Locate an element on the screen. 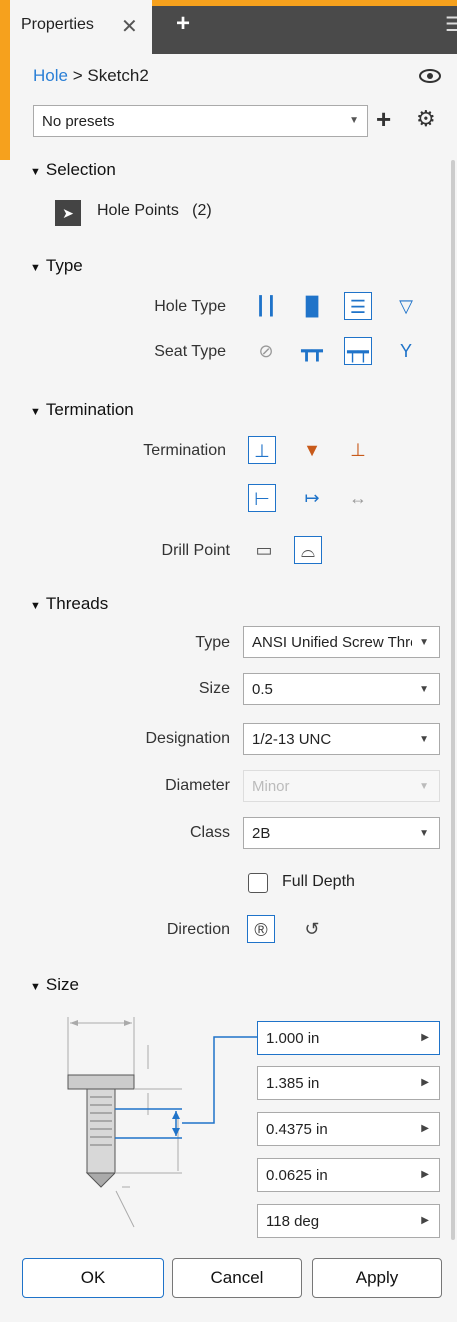  menu-icon: ☰ is located at coordinates (451, 24).